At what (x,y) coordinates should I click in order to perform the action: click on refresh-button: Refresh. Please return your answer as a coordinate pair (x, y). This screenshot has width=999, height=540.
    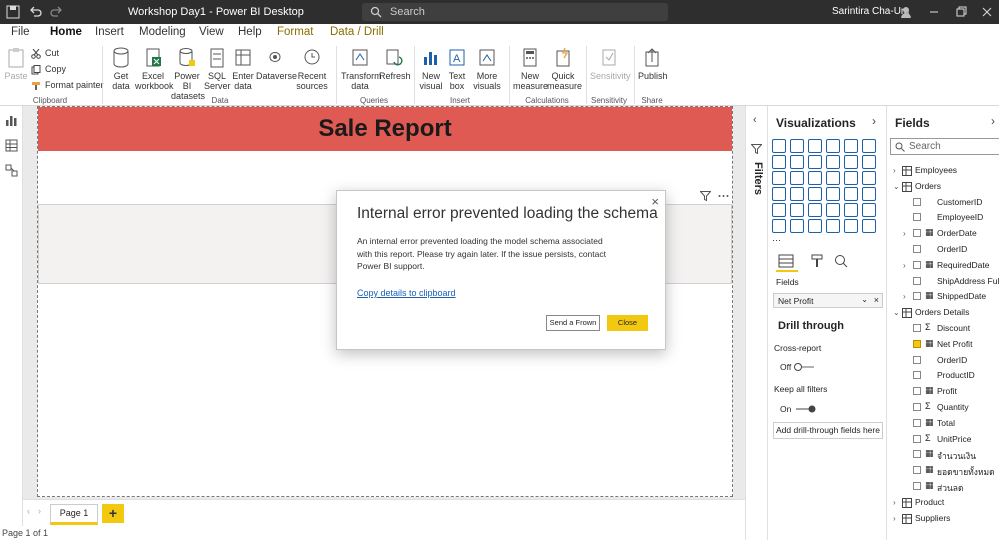
    Looking at the image, I should click on (395, 64).